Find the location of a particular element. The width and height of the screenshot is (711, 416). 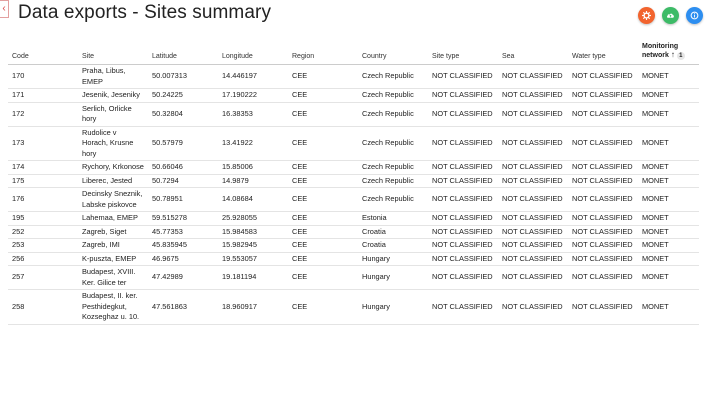

cell-latitude: 50.57979 is located at coordinates (183, 143).